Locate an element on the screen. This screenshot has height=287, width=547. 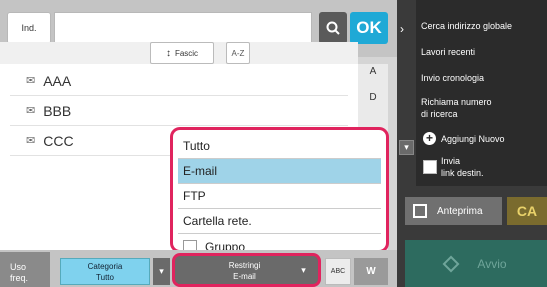
search-icon is located at coordinates (333, 28).